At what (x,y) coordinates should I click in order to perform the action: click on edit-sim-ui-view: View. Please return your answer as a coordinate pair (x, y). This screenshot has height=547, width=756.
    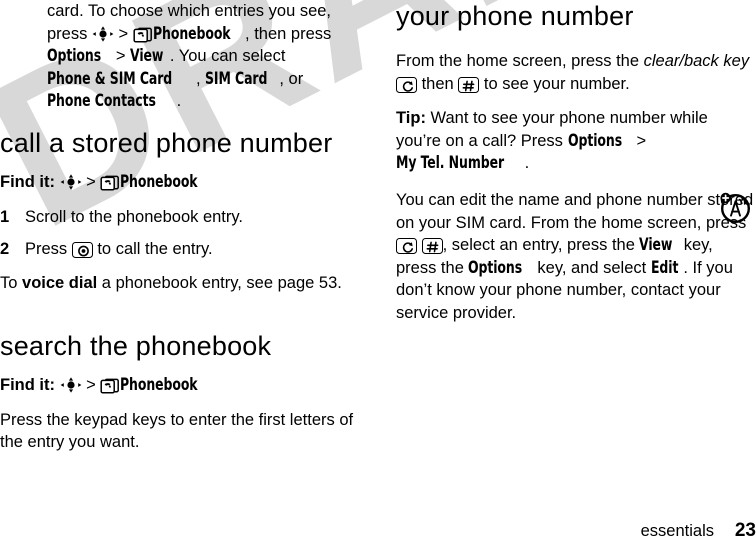
    Looking at the image, I should click on (656, 245).